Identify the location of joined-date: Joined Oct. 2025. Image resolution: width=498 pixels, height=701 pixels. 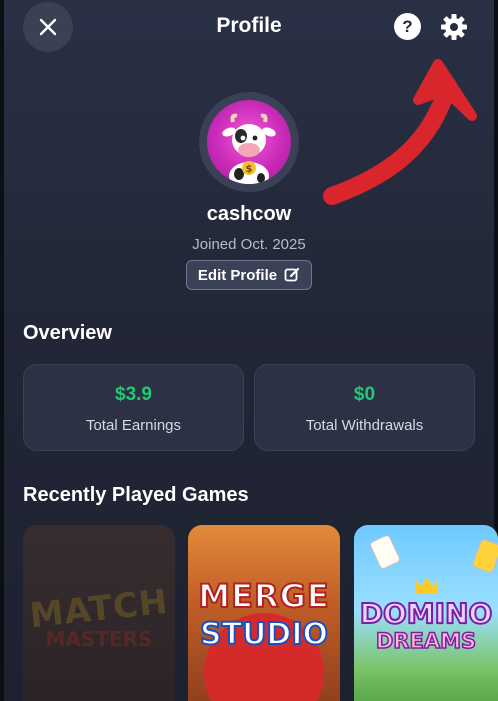
(249, 244).